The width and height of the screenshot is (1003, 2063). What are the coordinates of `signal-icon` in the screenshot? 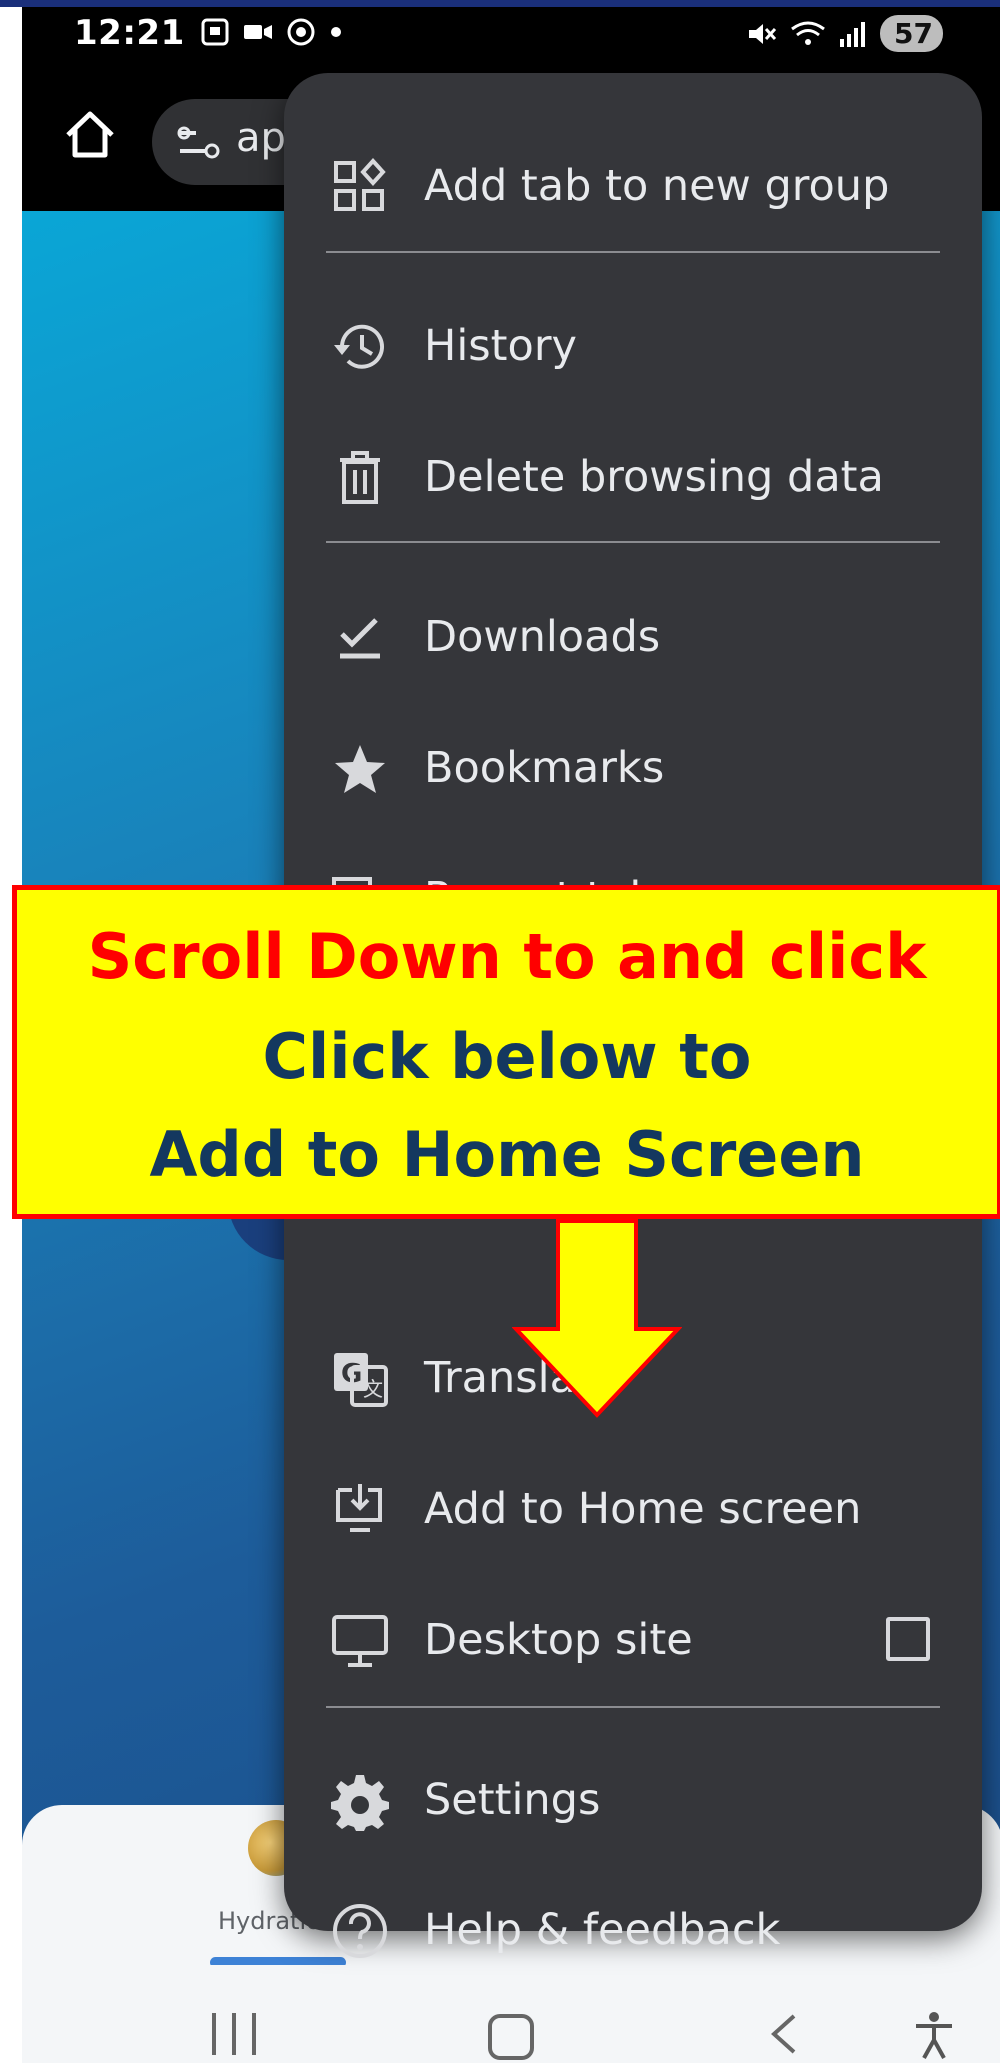 It's located at (853, 34).